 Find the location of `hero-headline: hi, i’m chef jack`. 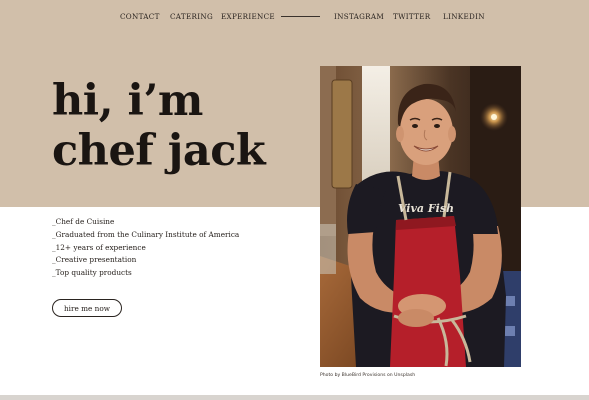

hero-headline: hi, i’m chef jack is located at coordinates (159, 126).